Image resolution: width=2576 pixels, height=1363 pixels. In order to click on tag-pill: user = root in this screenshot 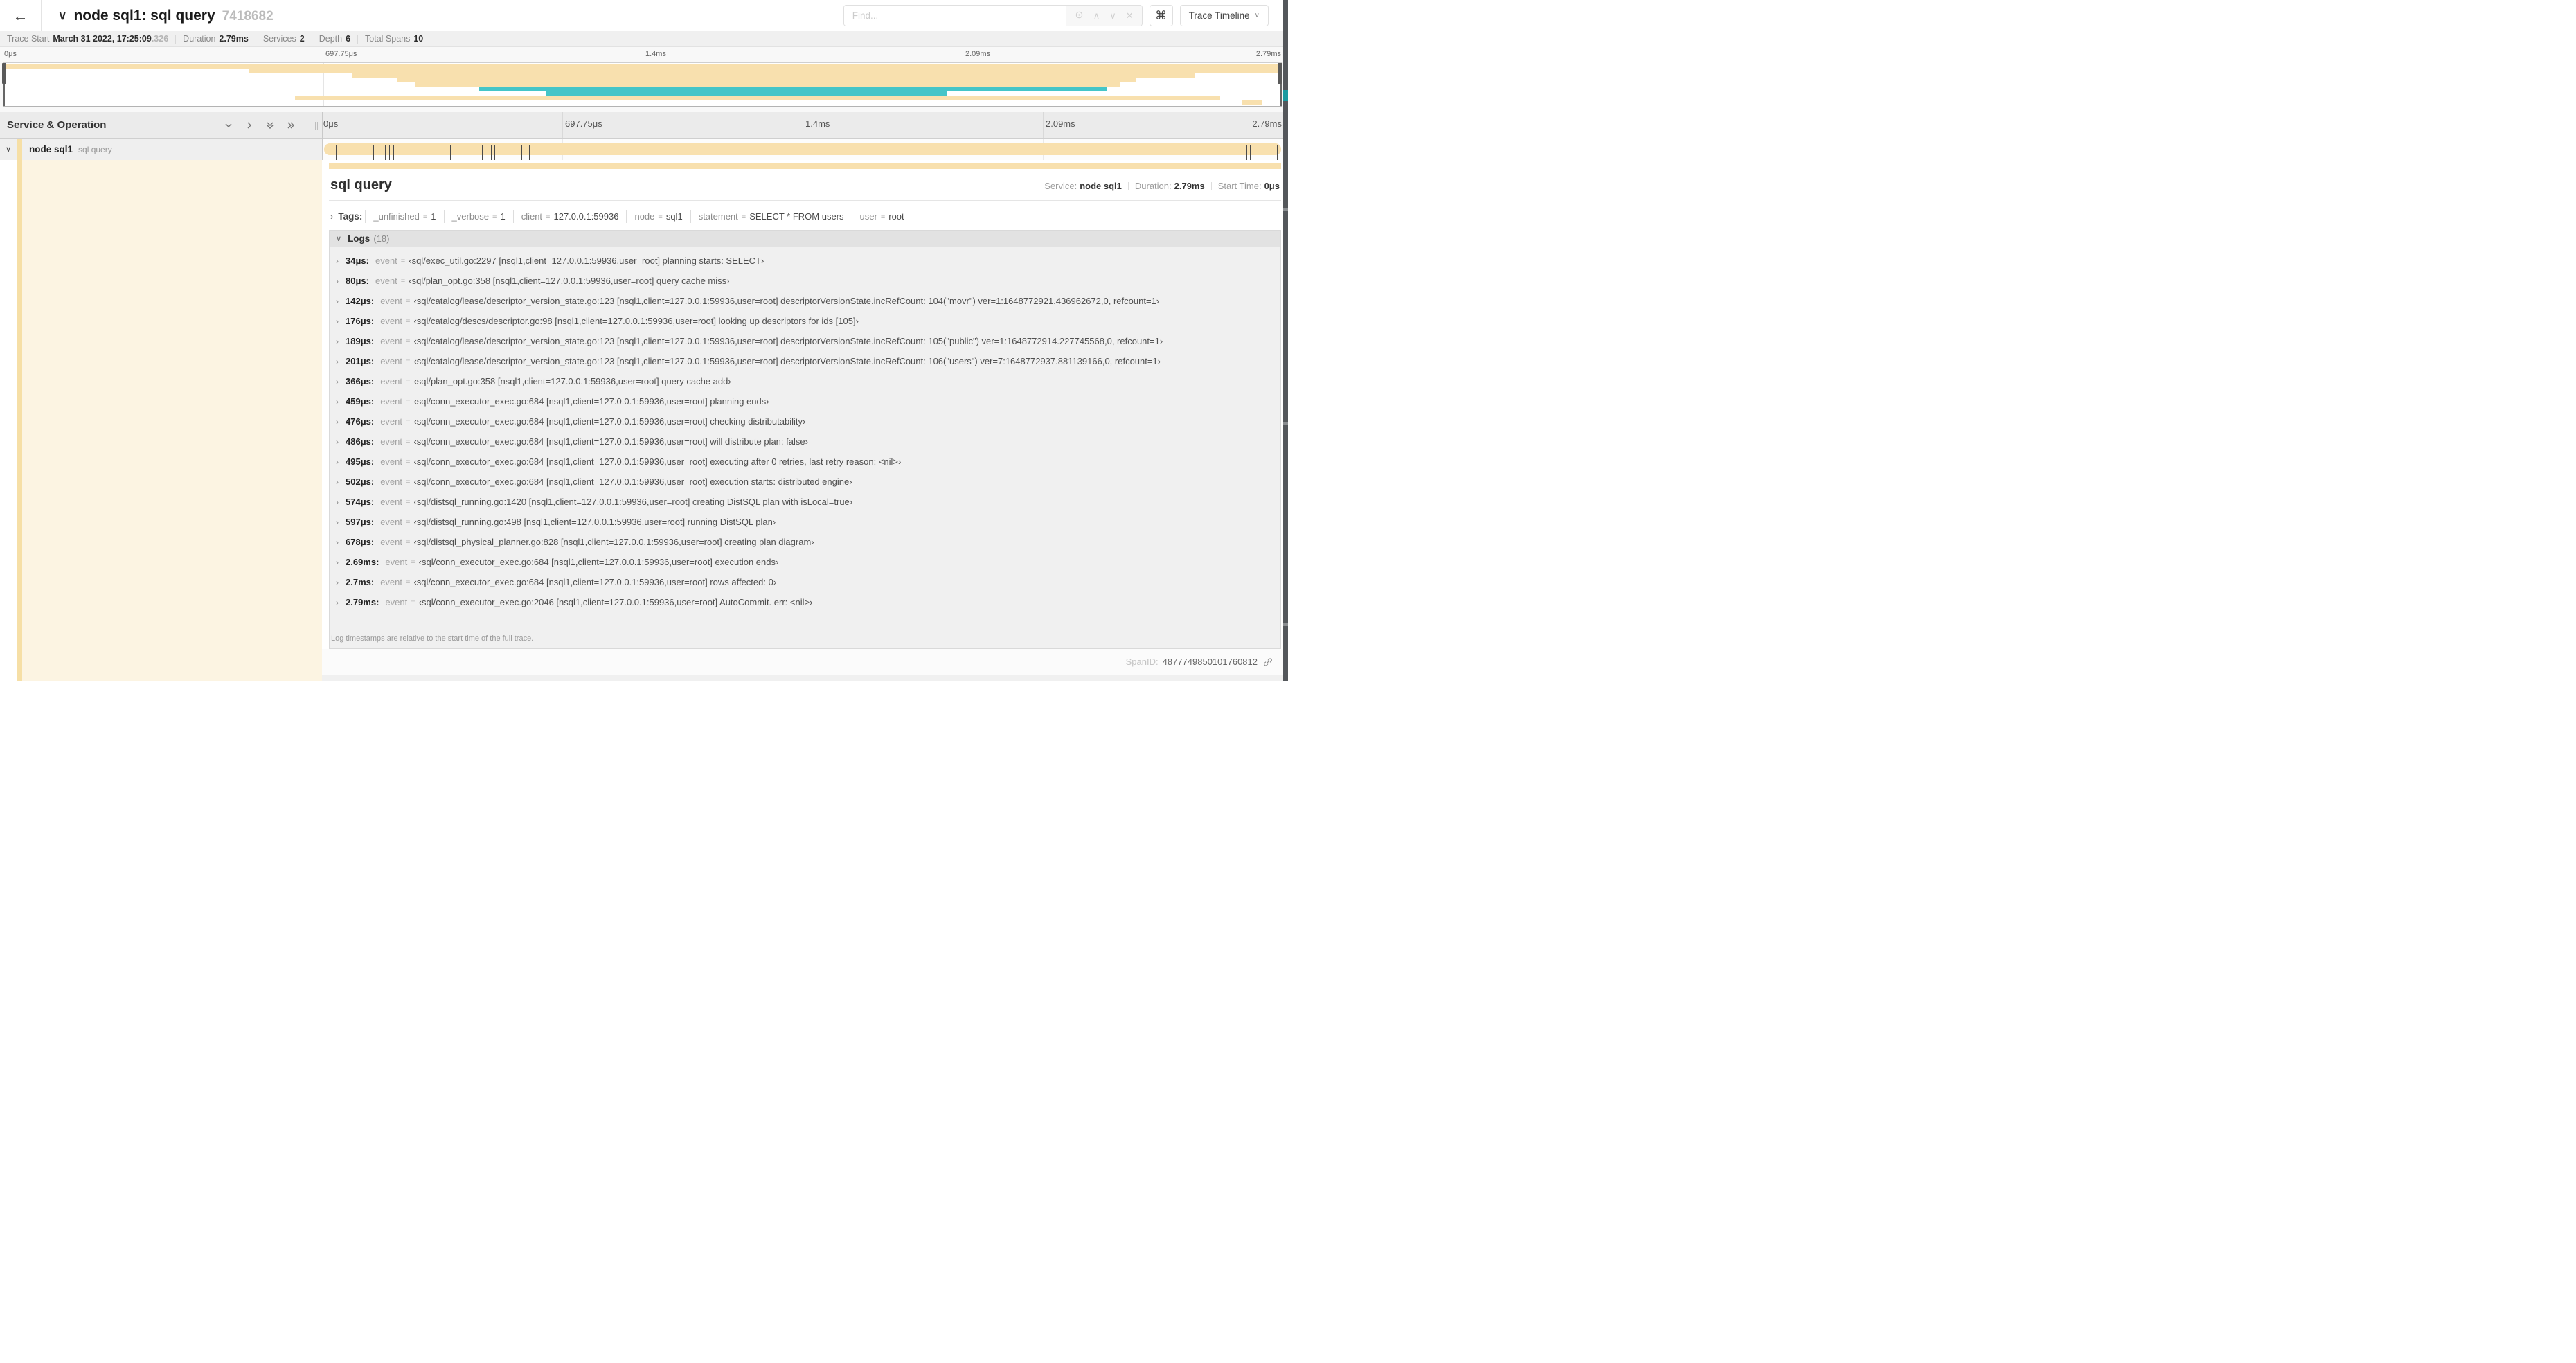, I will do `click(882, 216)`.